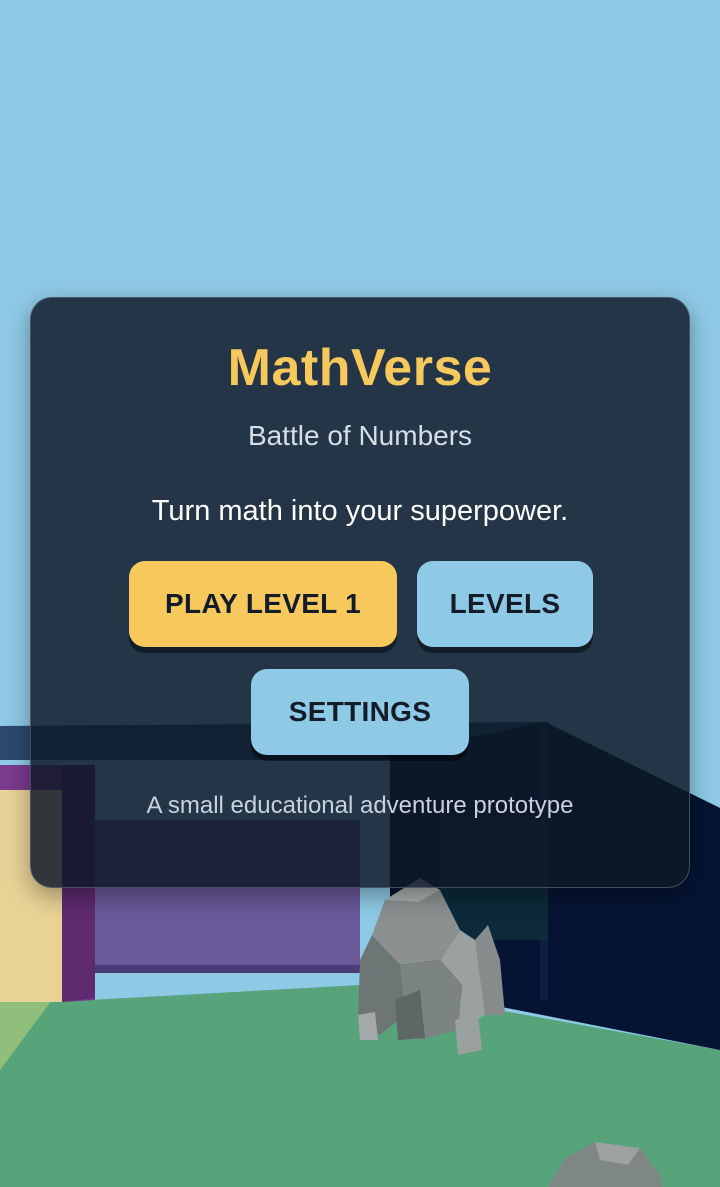 The height and width of the screenshot is (1187, 720). Describe the element at coordinates (360, 368) in the screenshot. I see `game-title: MathVerse` at that location.